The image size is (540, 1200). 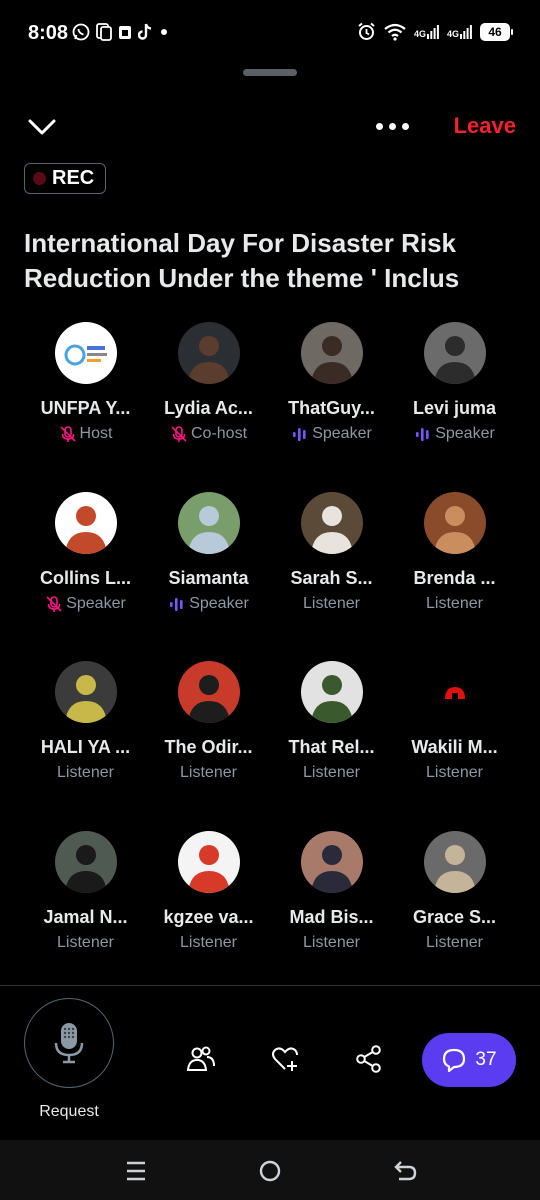 I want to click on participant-card: Jamal N... Listener, so click(x=85, y=915).